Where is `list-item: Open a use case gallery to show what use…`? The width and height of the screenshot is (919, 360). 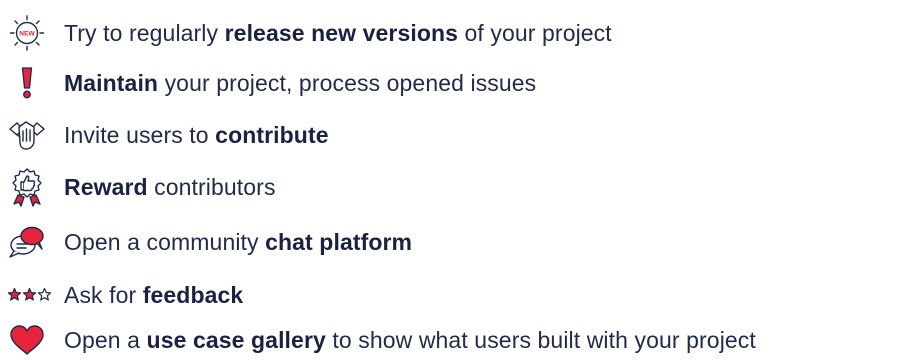 list-item: Open a use case gallery to show what use… is located at coordinates (459, 340).